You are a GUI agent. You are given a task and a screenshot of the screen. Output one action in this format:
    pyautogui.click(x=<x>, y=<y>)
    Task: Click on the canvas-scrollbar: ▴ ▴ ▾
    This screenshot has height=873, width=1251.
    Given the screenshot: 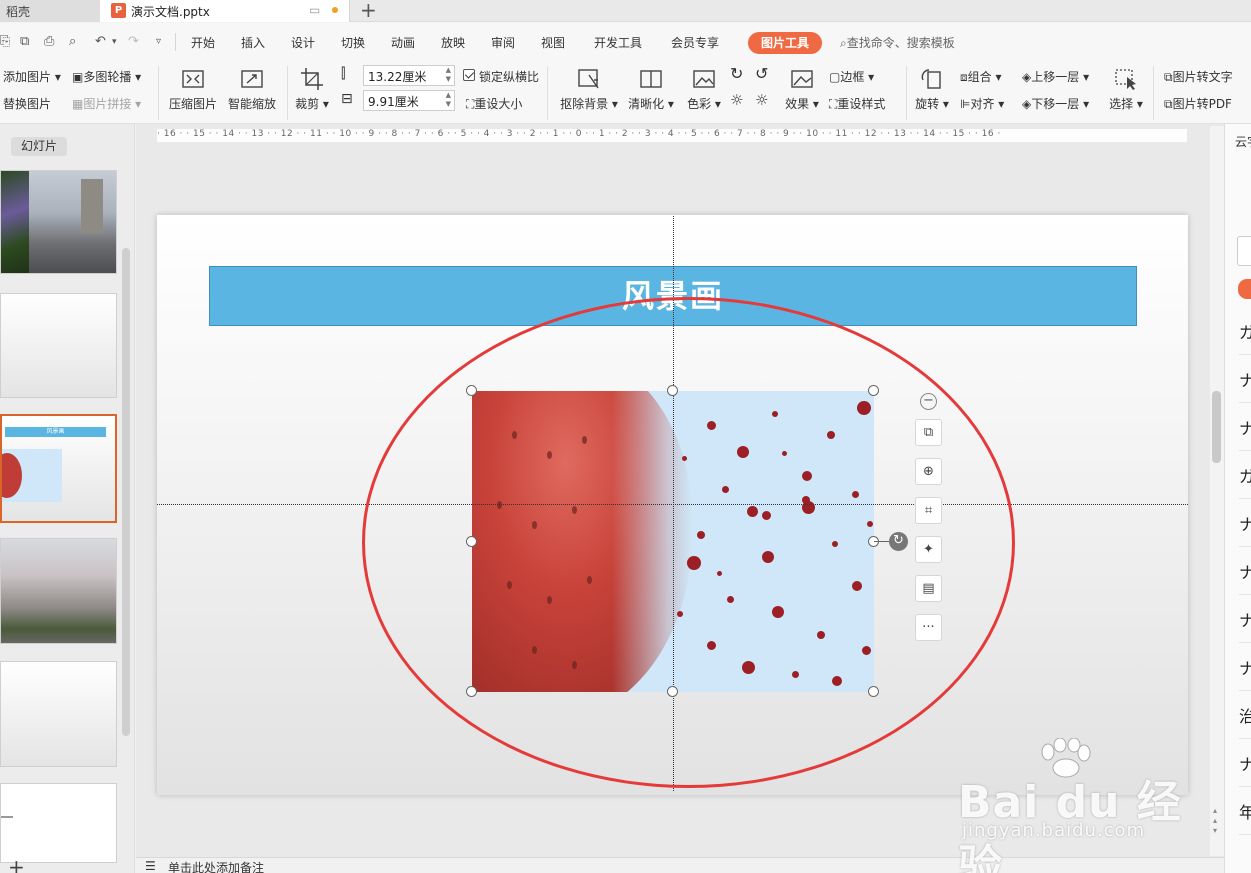 What is the action you would take?
    pyautogui.click(x=1217, y=491)
    